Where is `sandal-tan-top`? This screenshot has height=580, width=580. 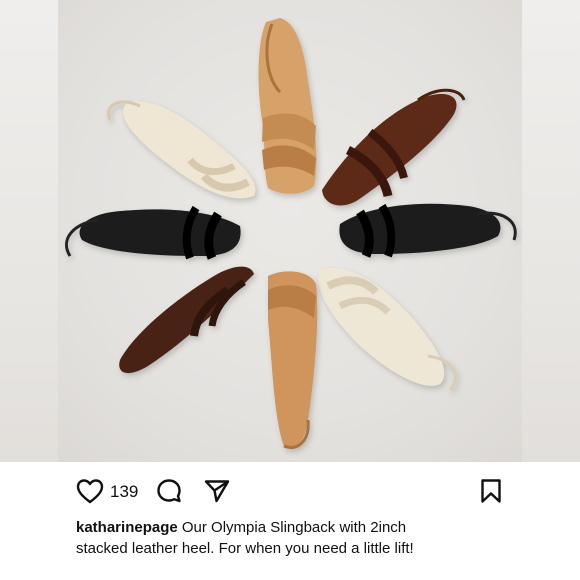
sandal-tan-top is located at coordinates (287, 106).